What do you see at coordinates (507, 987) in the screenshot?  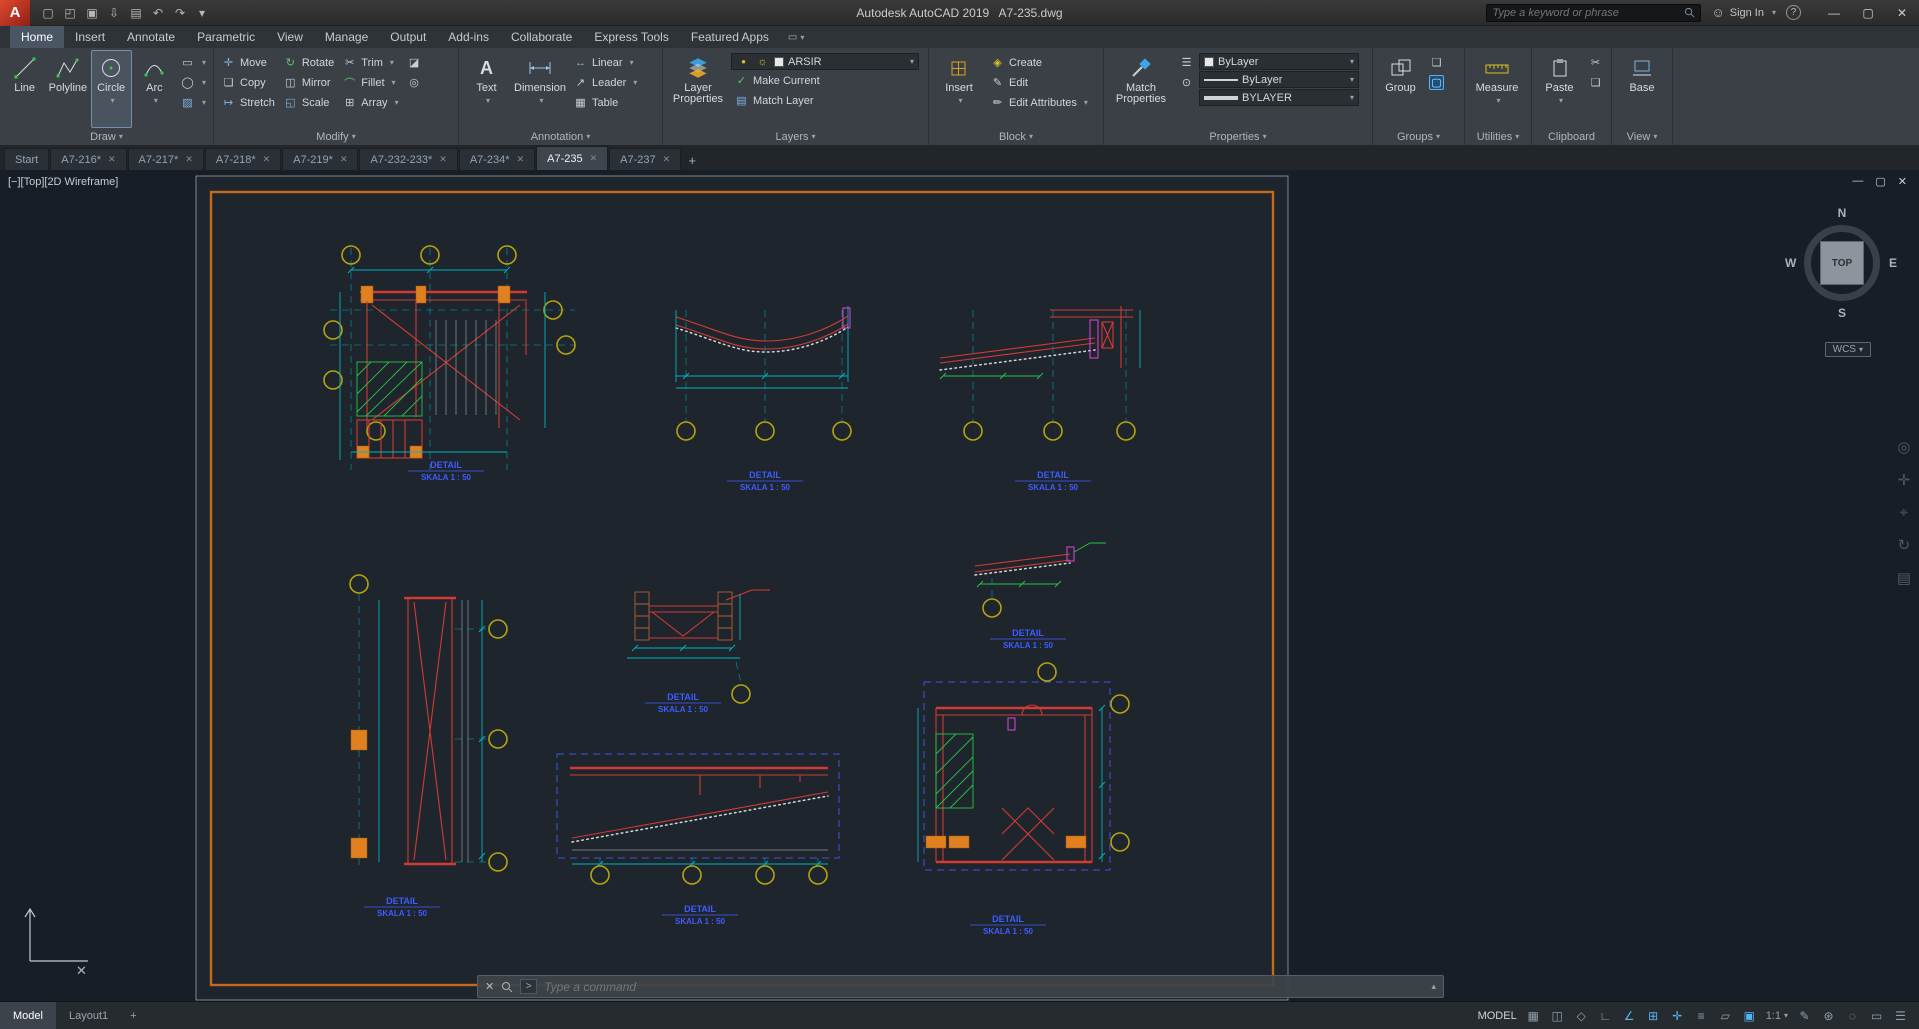 I see `command-search-icon` at bounding box center [507, 987].